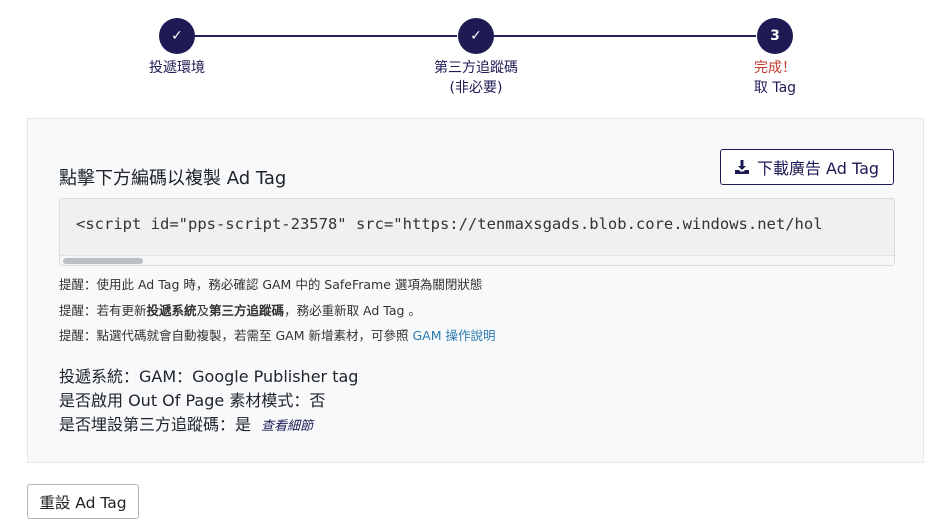 This screenshot has width=931, height=530. I want to click on step-3-number: 3, so click(775, 36).